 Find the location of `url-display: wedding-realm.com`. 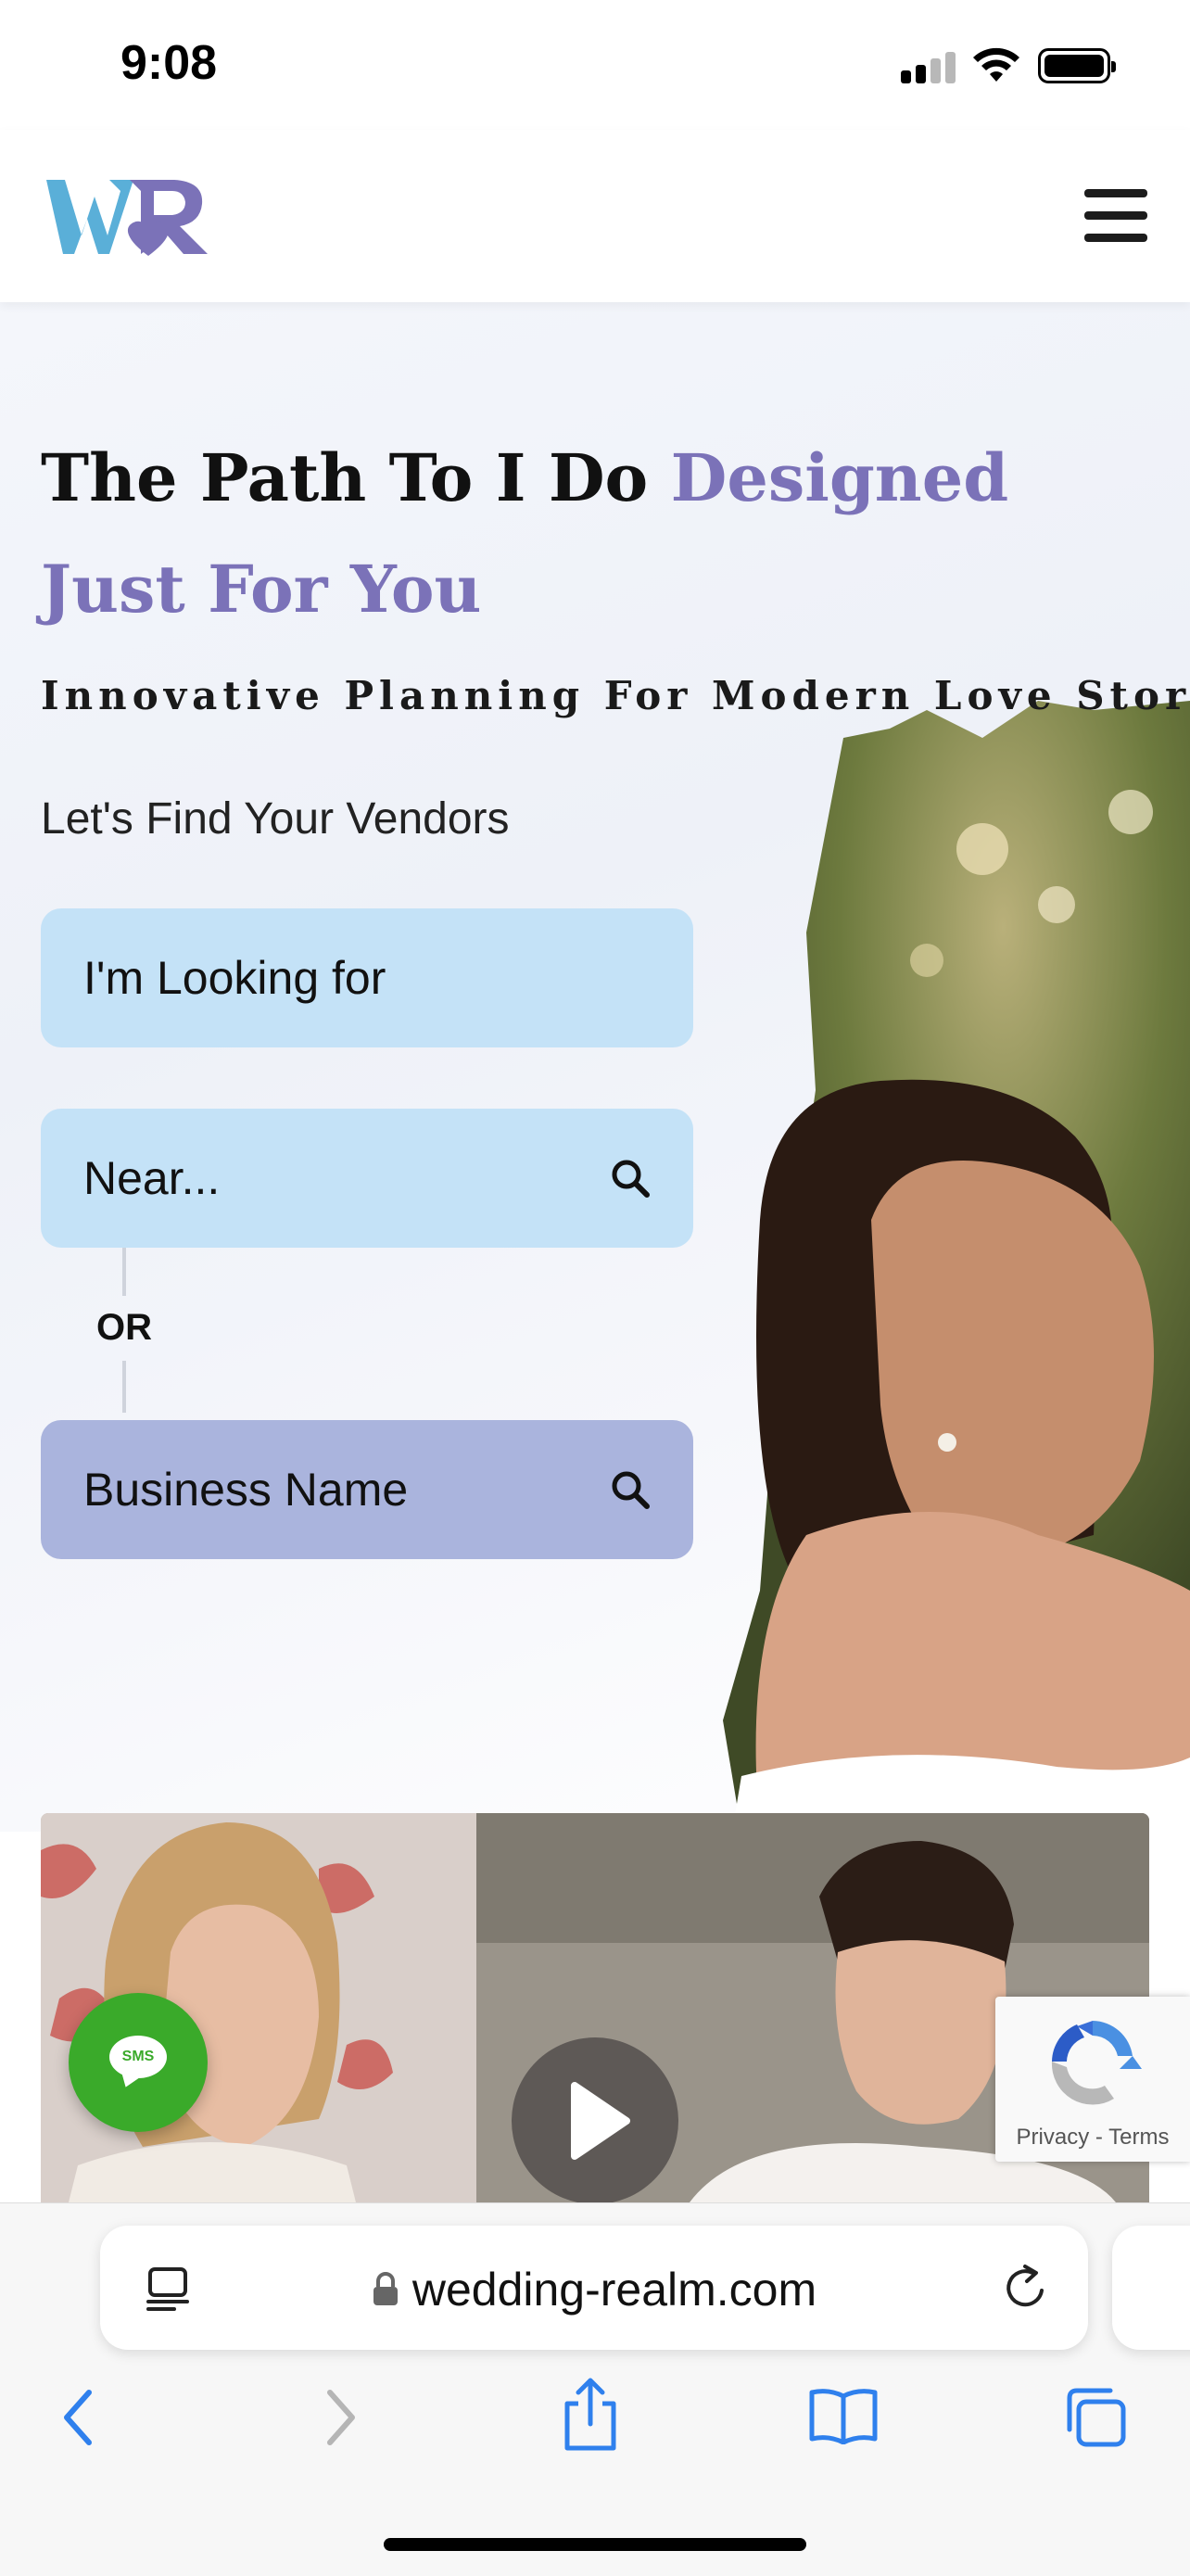

url-display: wedding-realm.com is located at coordinates (594, 2289).